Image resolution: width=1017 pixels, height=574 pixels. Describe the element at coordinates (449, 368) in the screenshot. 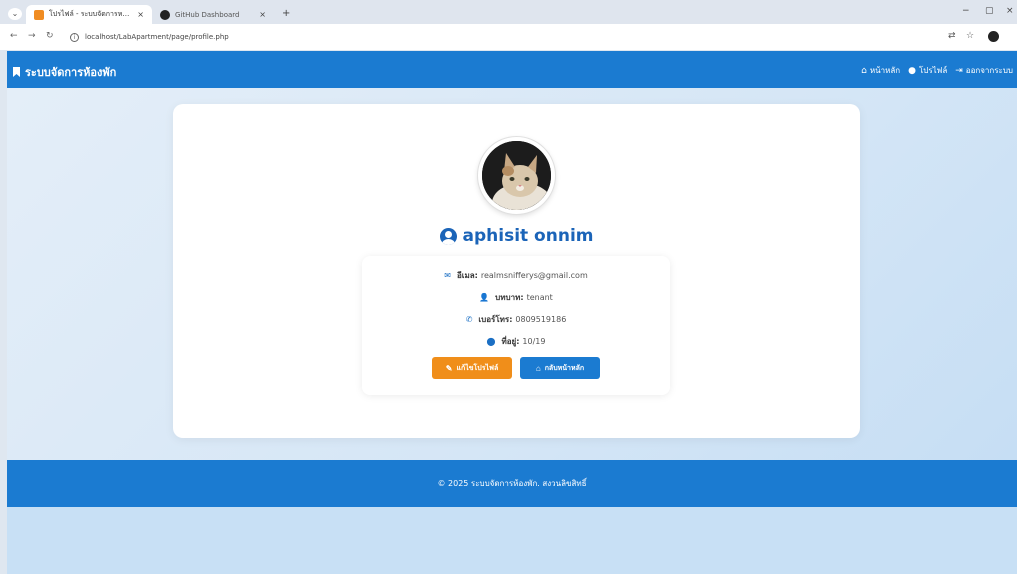

I see `edit-icon: ✎` at that location.